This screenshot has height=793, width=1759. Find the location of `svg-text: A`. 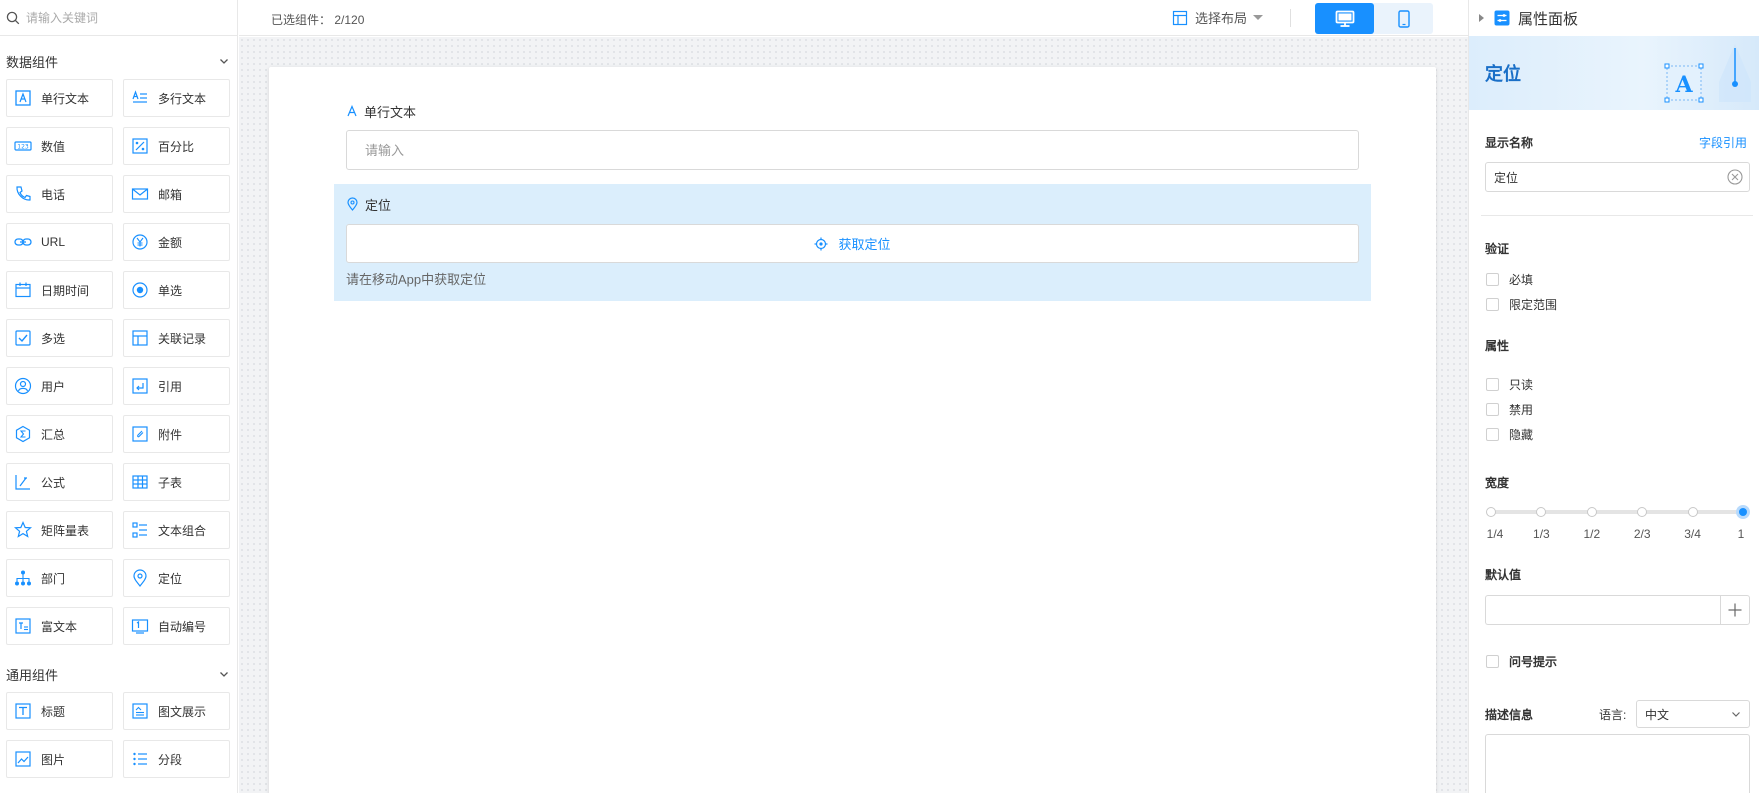

svg-text: A is located at coordinates (1683, 85).